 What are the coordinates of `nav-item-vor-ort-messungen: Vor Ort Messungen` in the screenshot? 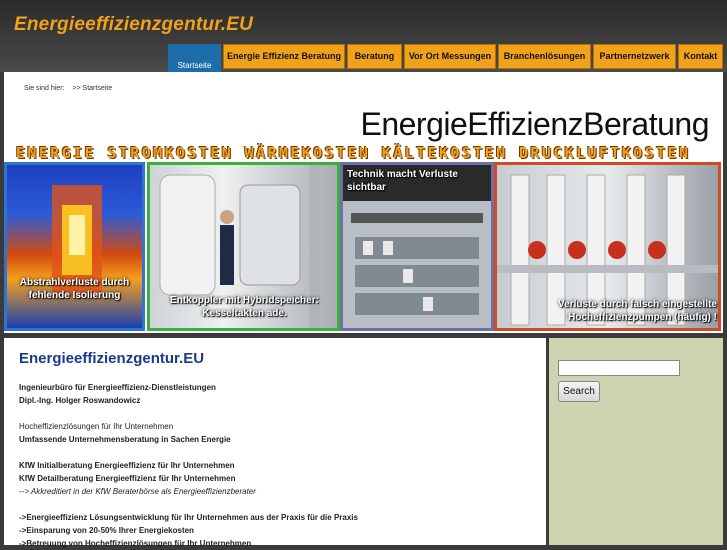 It's located at (450, 56).